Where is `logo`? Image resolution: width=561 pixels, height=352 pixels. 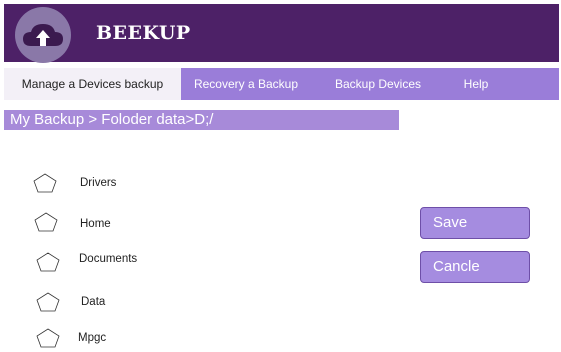
logo is located at coordinates (43, 35).